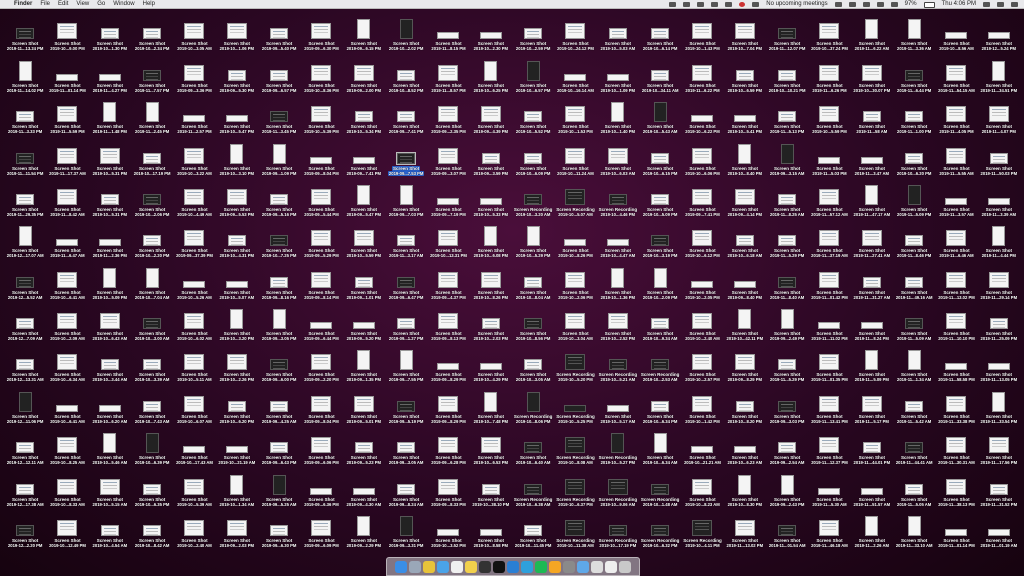 Image resolution: width=1024 pixels, height=576 pixels. Describe the element at coordinates (986, 4) in the screenshot. I see `search-icon` at that location.